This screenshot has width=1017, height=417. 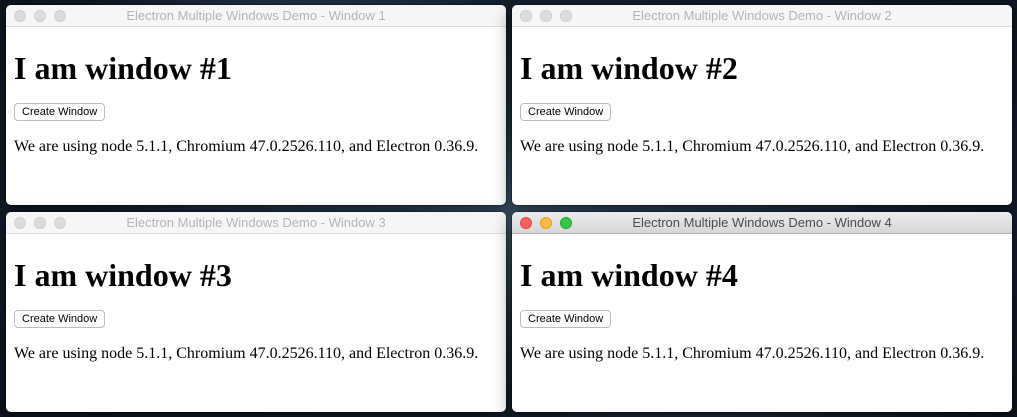 I want to click on window-heading: I am window #3, so click(x=123, y=275).